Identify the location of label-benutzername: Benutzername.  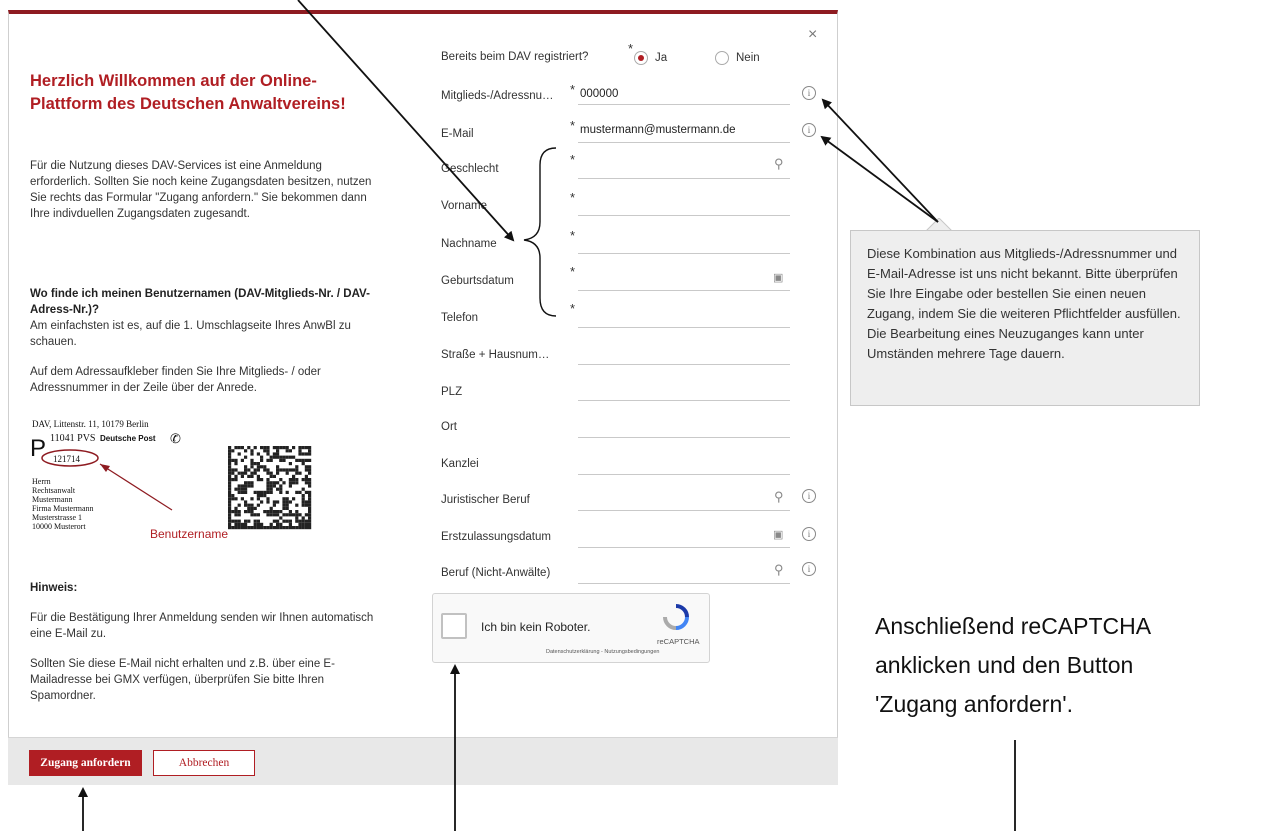
(189, 534).